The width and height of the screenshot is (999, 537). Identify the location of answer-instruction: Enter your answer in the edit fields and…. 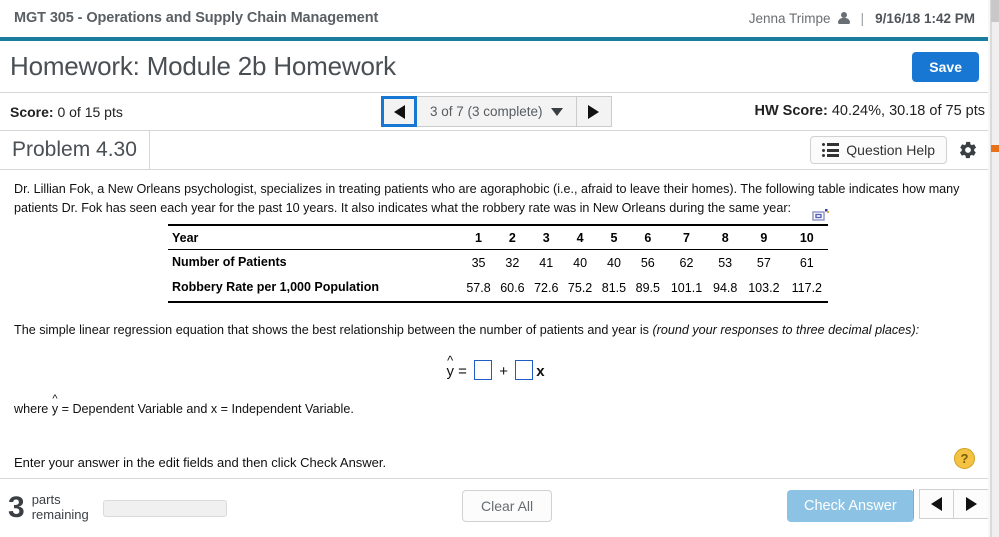
(200, 462).